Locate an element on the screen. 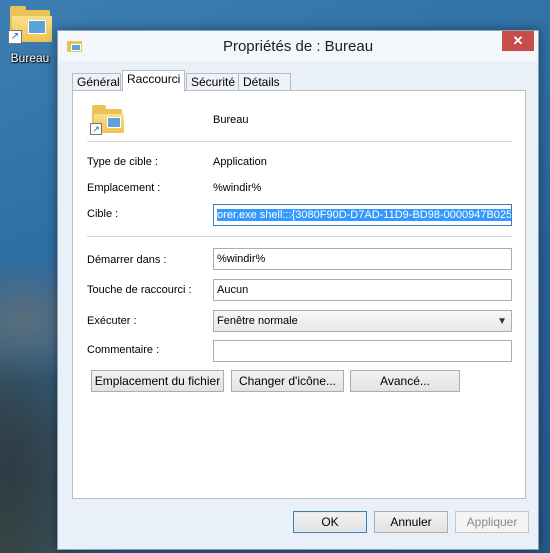  run-label: Exécuter : is located at coordinates (112, 321).